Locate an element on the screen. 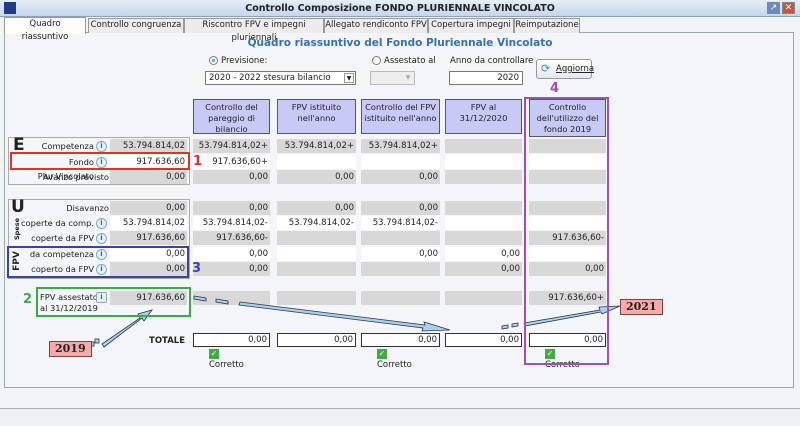 The height and width of the screenshot is (426, 800). annotation-3: 3 is located at coordinates (197, 268).